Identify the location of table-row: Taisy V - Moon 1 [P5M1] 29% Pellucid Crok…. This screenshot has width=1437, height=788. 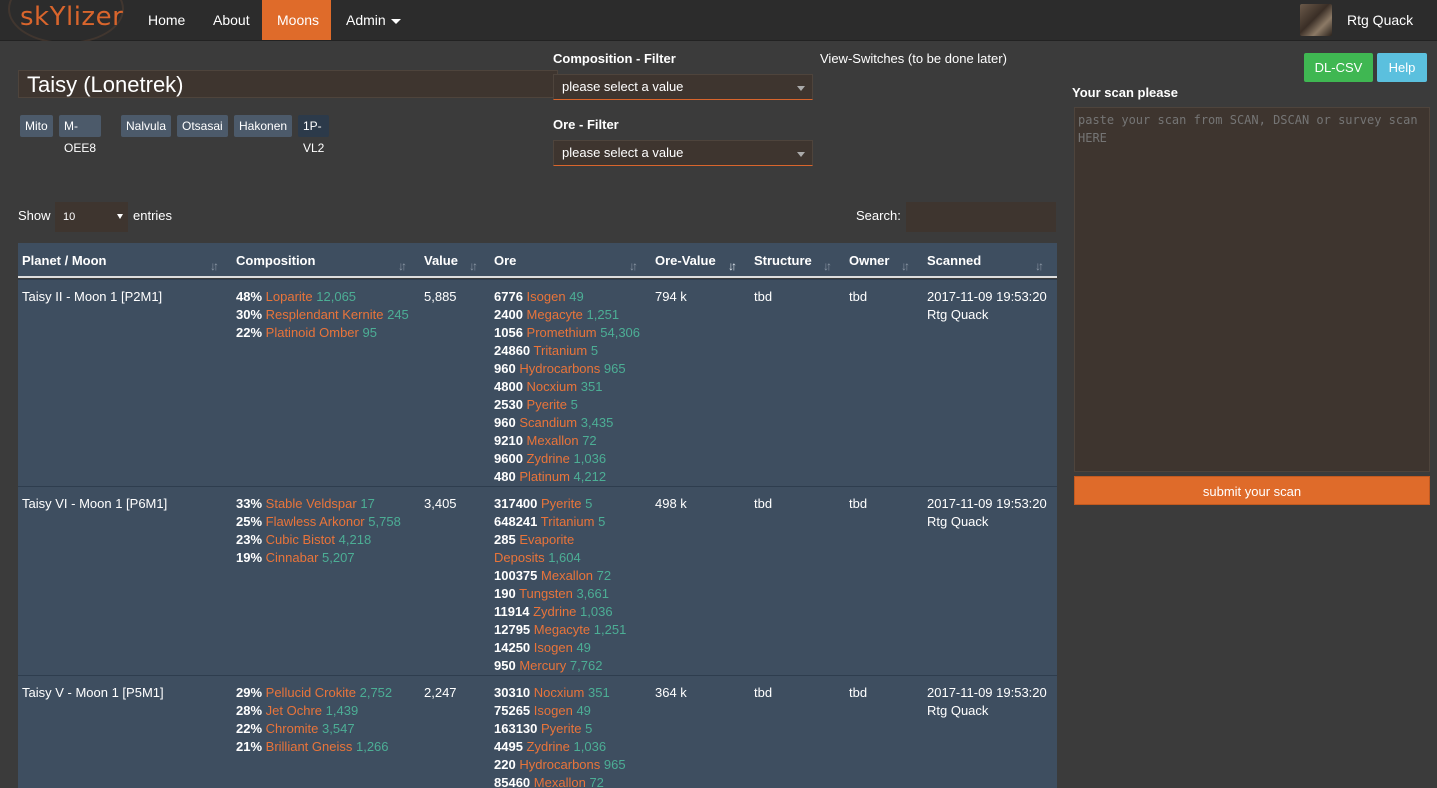
(537, 731).